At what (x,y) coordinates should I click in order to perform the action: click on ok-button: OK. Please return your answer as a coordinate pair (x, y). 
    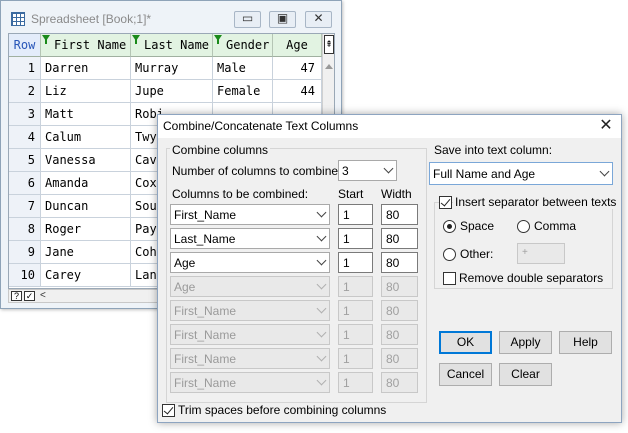
    Looking at the image, I should click on (465, 342).